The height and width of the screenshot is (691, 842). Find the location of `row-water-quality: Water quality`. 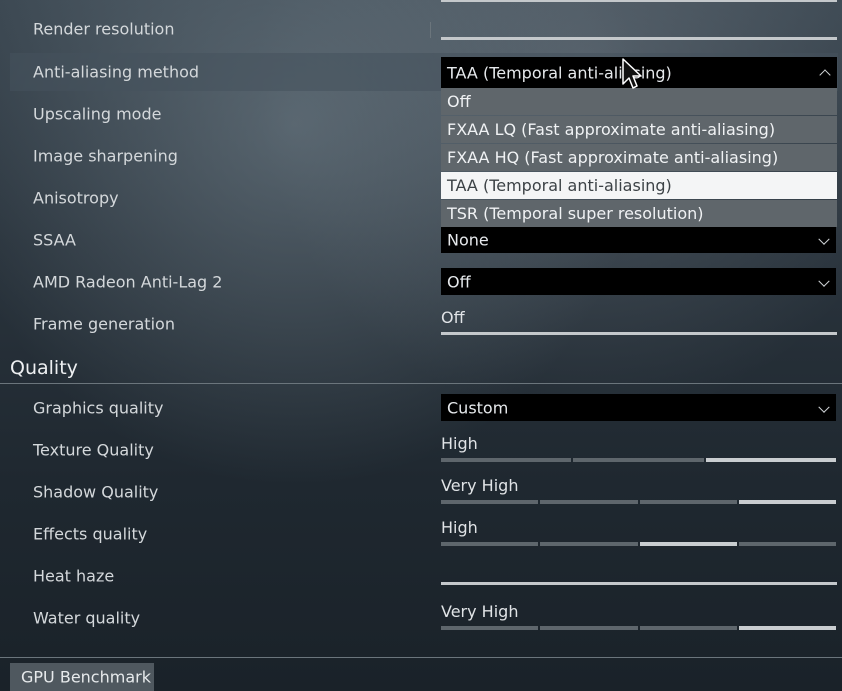

row-water-quality: Water quality is located at coordinates (424, 618).